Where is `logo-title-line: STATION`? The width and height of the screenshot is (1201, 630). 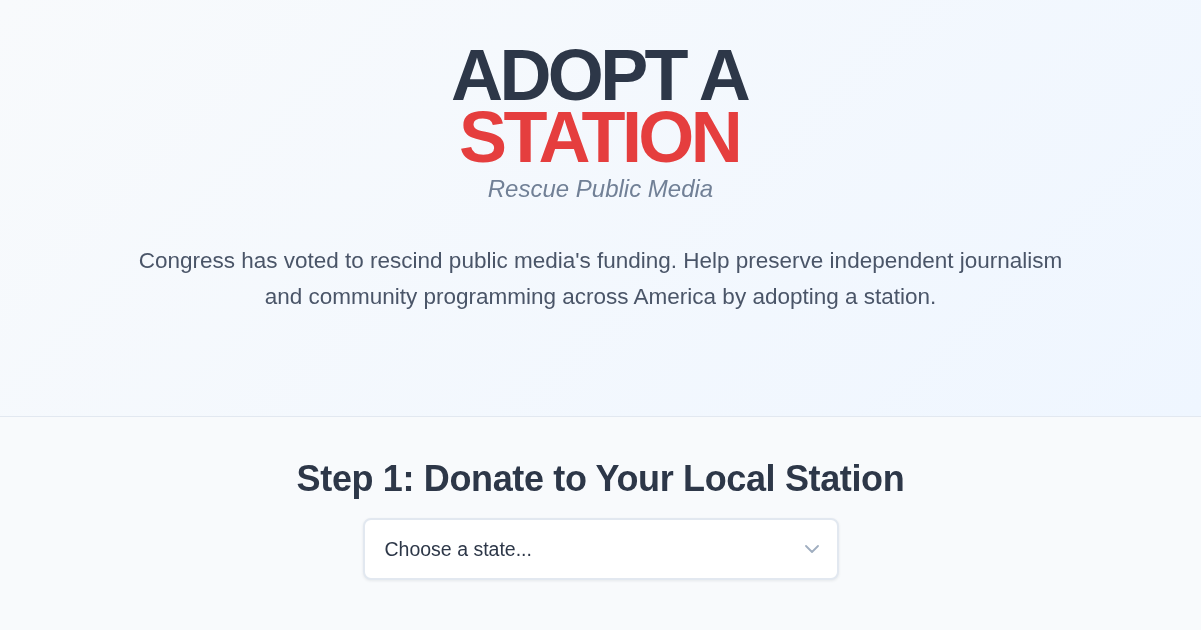
logo-title-line: STATION is located at coordinates (599, 137).